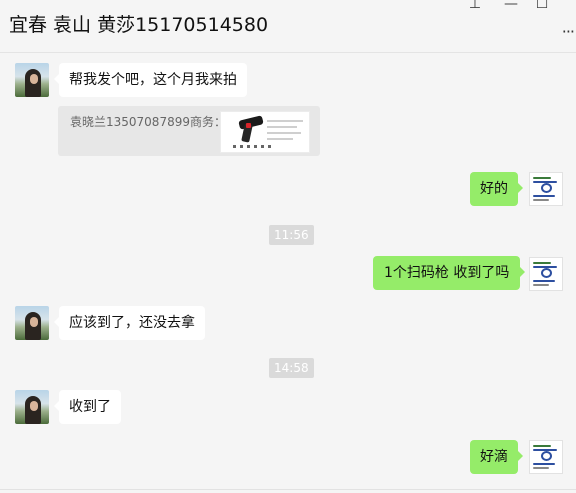  I want to click on chat-title: 宜春 袁山 黄莎15170514580, so click(139, 25).